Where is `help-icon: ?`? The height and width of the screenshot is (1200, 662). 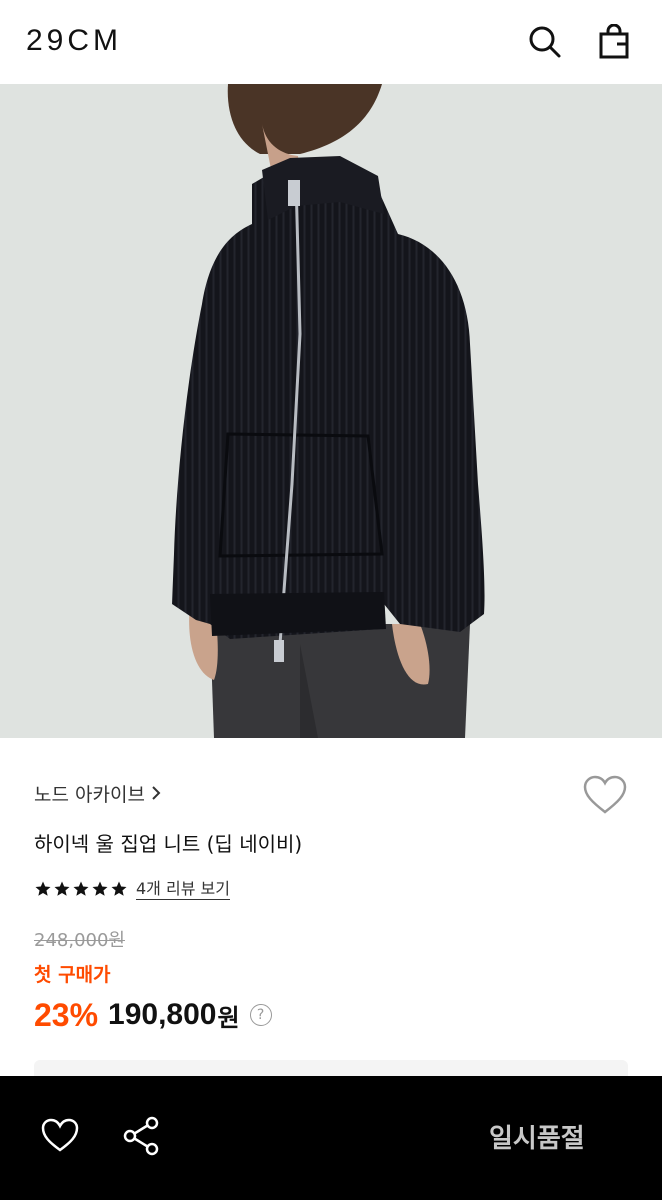
help-icon: ? is located at coordinates (260, 1015).